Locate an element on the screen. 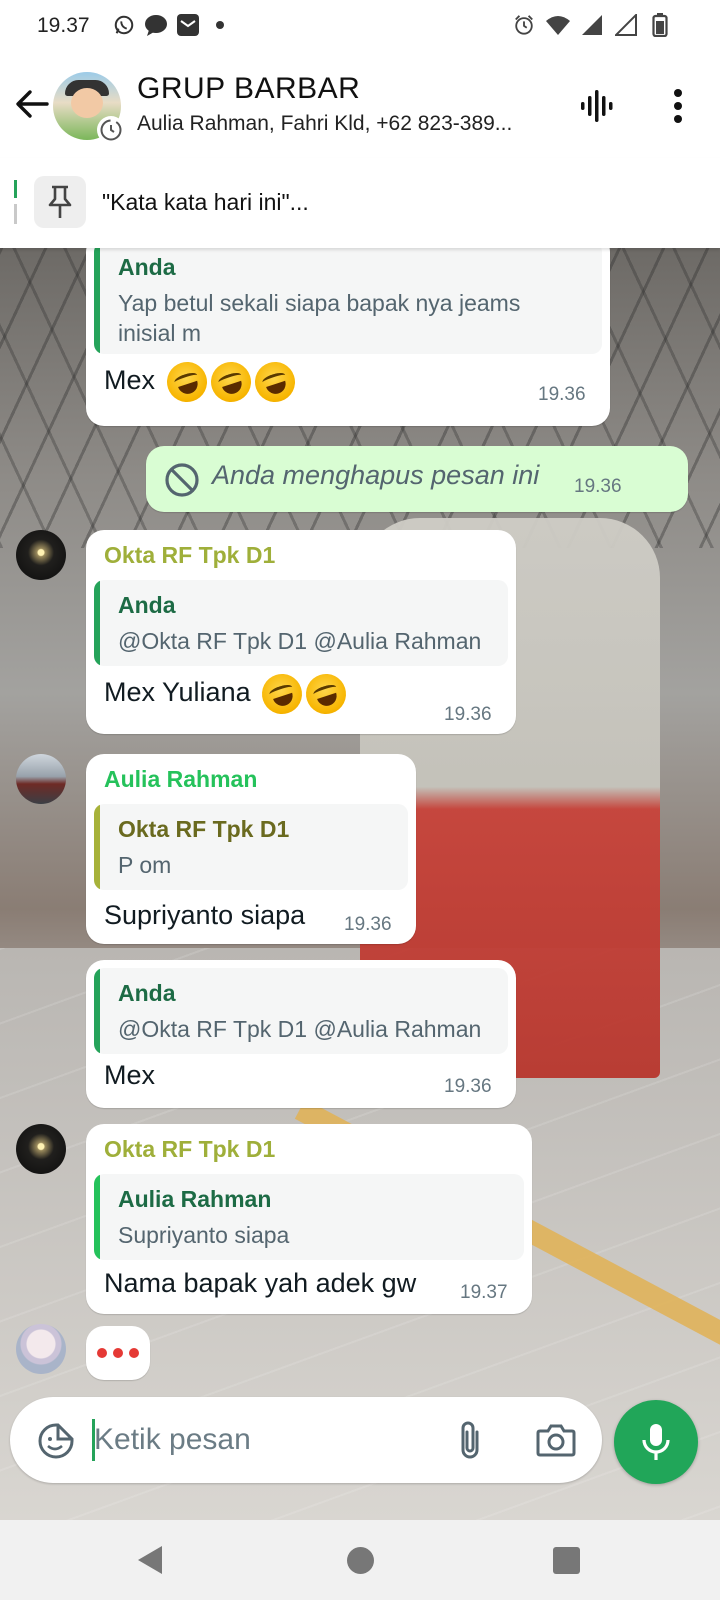 The width and height of the screenshot is (720, 1600). nav-home-icon is located at coordinates (360, 1560).